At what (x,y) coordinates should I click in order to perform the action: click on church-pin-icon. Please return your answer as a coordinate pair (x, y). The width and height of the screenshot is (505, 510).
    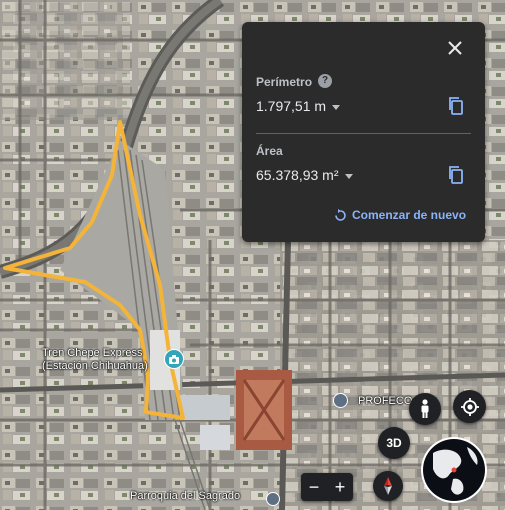
    Looking at the image, I should click on (273, 499).